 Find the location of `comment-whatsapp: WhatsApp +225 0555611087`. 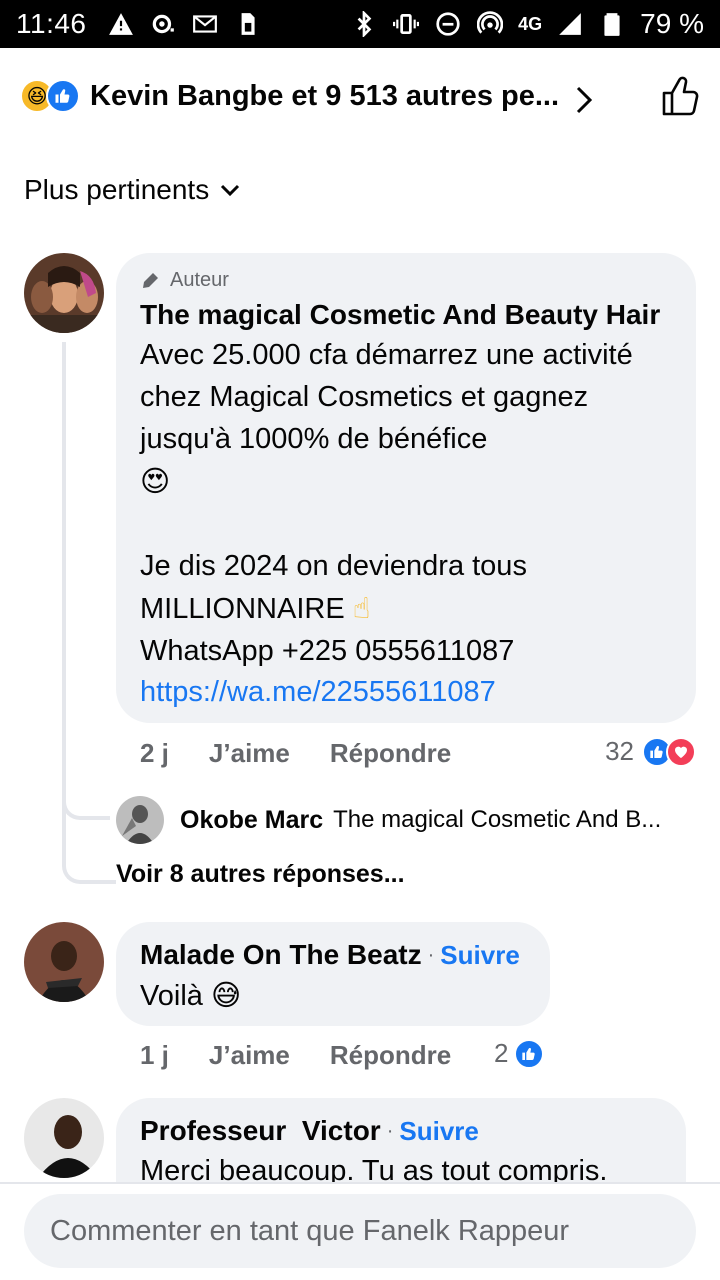

comment-whatsapp: WhatsApp +225 0555611087 is located at coordinates (327, 651).